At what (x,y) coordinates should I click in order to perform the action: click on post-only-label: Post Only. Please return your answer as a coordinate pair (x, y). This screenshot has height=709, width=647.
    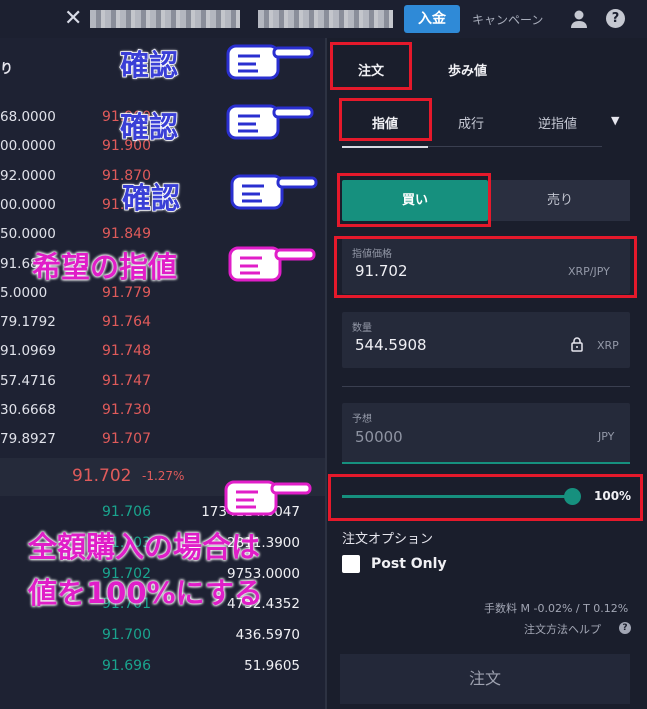
    Looking at the image, I should click on (409, 564).